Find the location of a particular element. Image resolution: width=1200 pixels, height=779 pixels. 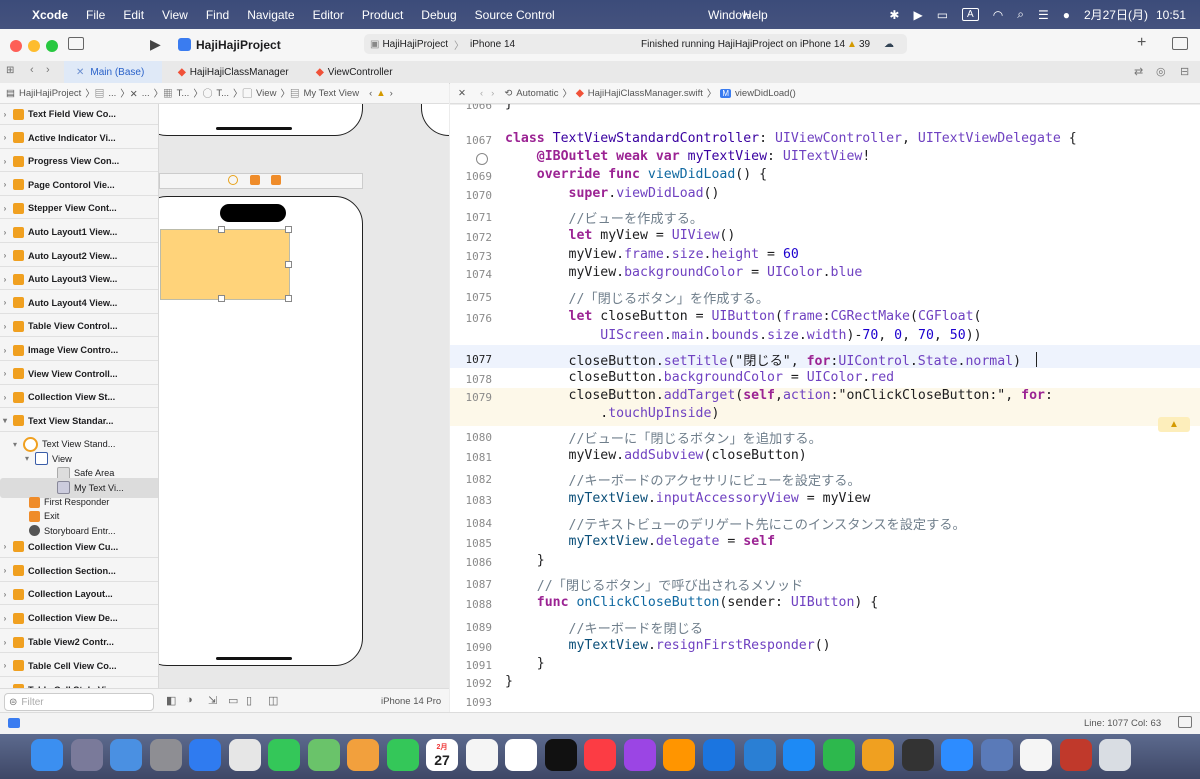

scheme-selector: HajiHajiProject is located at coordinates (415, 44).